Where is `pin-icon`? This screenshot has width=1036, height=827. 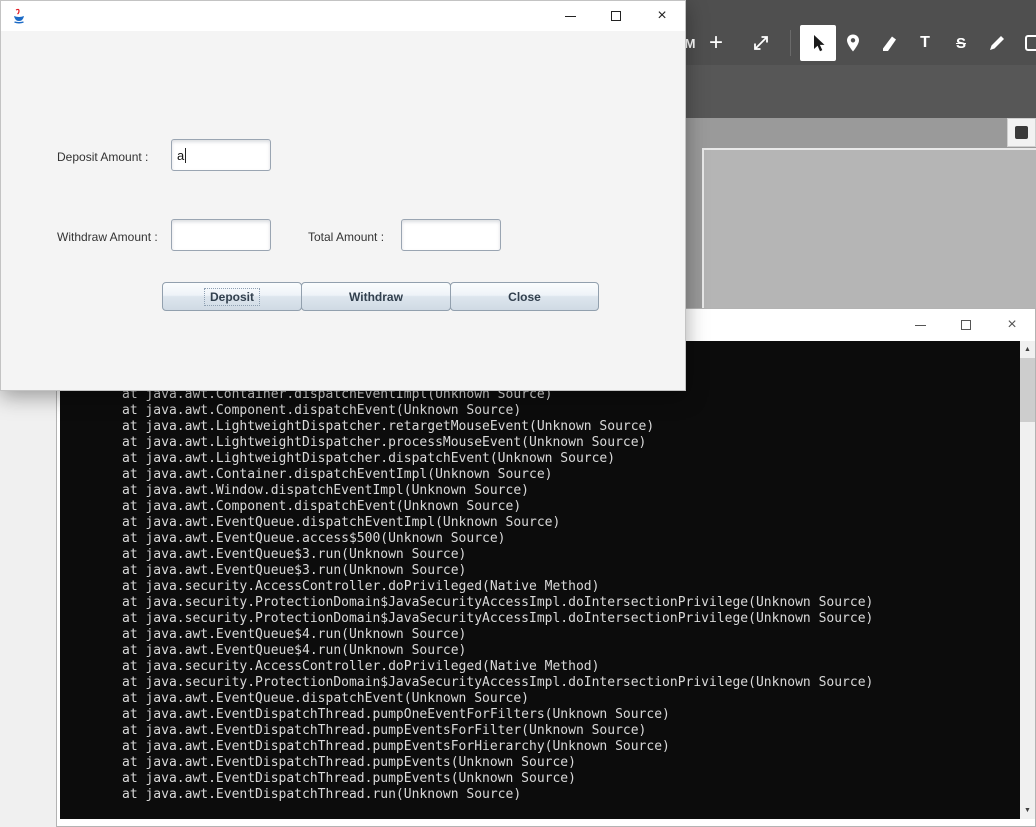 pin-icon is located at coordinates (853, 43).